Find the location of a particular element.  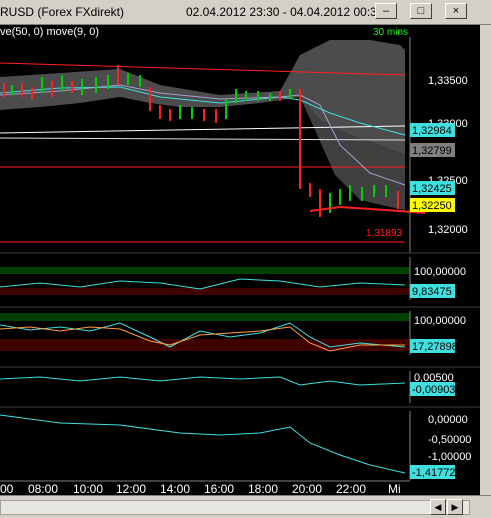

oversold-zone is located at coordinates (205, 291).